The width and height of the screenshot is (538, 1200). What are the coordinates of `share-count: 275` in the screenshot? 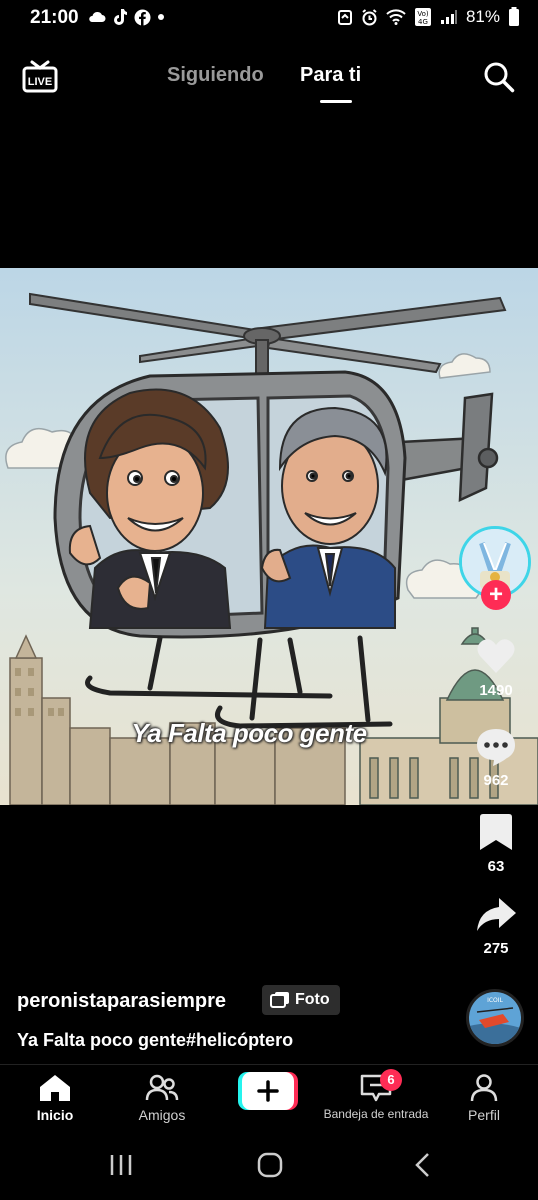 It's located at (496, 948).